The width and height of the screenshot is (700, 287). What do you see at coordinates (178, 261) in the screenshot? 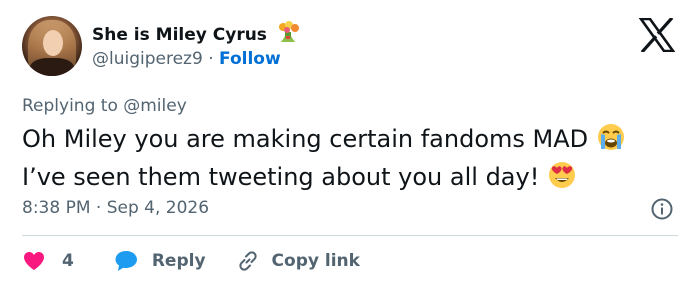
I see `reply-label: Reply` at bounding box center [178, 261].